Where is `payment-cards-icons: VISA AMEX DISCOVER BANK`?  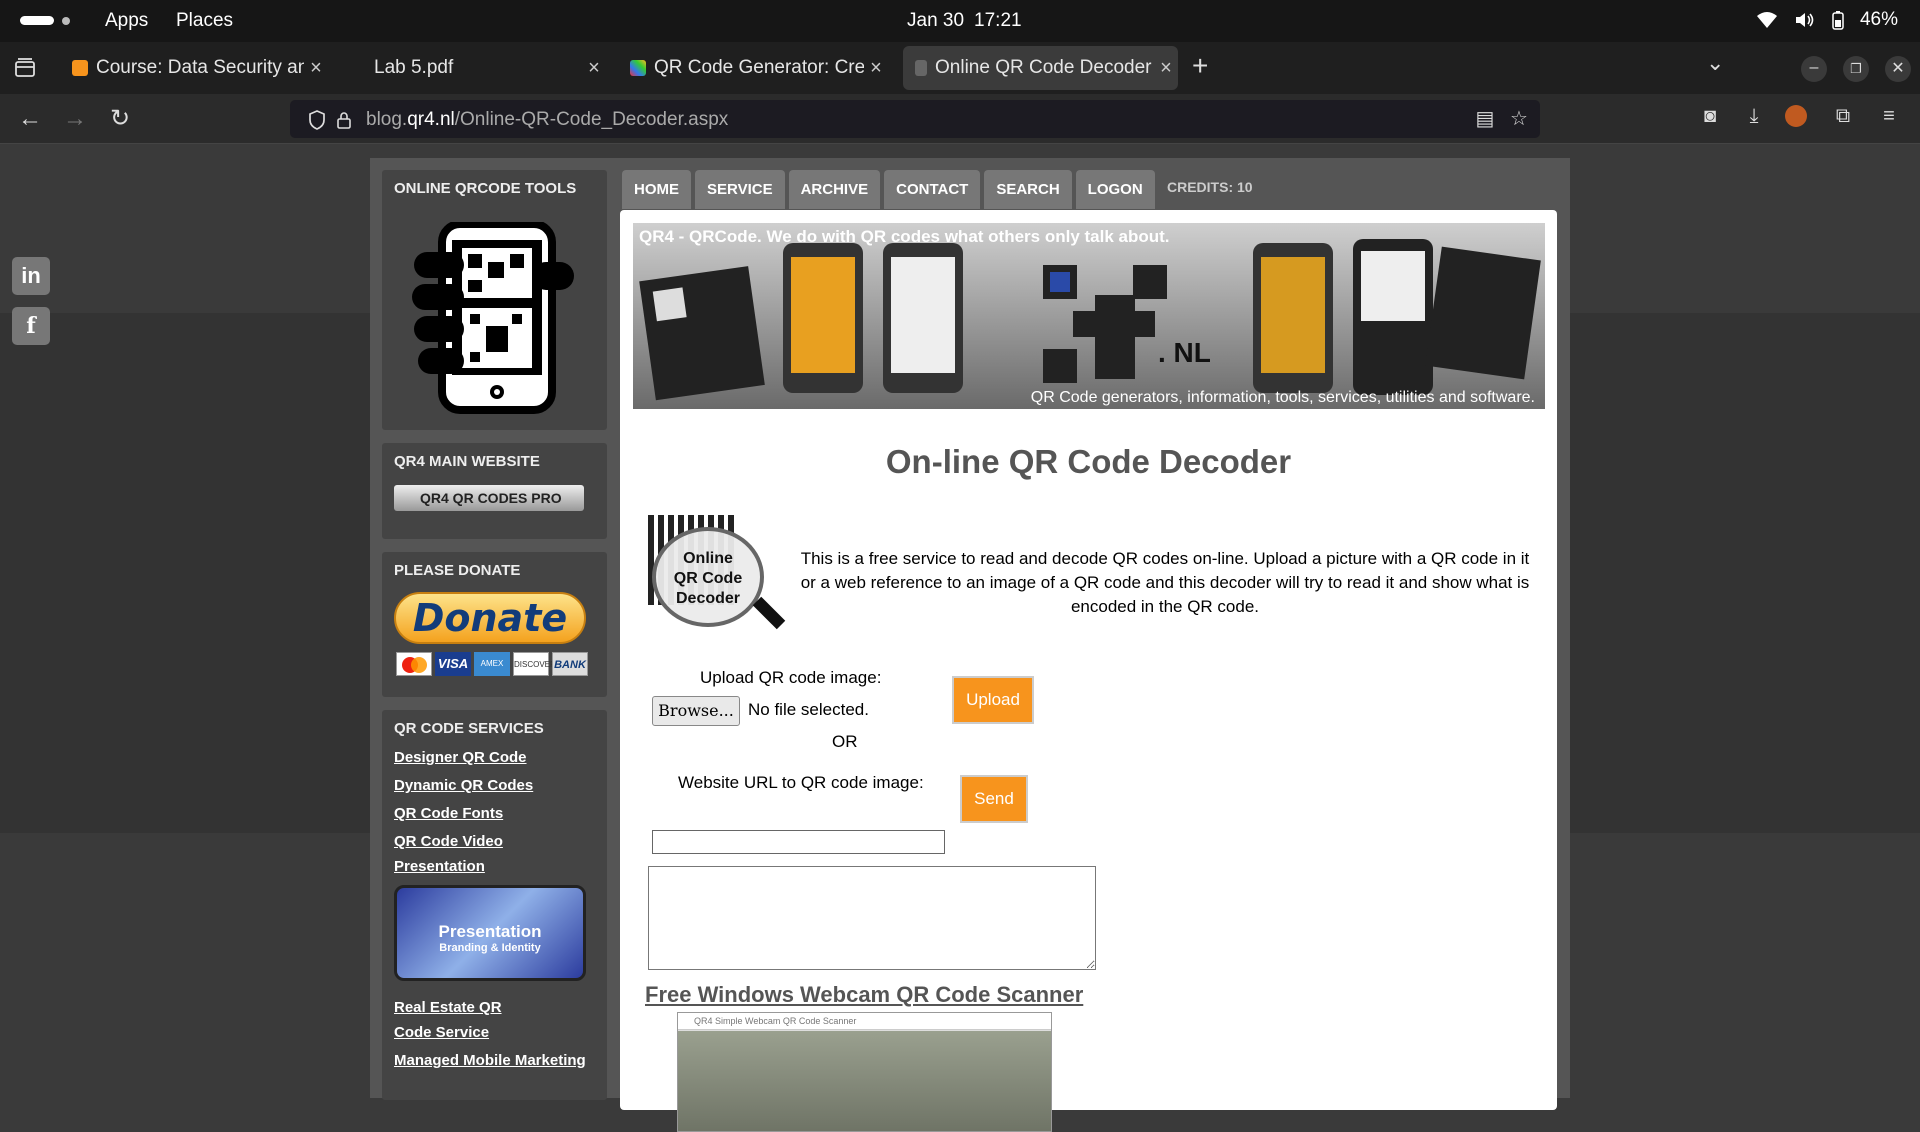 payment-cards-icons: VISA AMEX DISCOVER BANK is located at coordinates (492, 664).